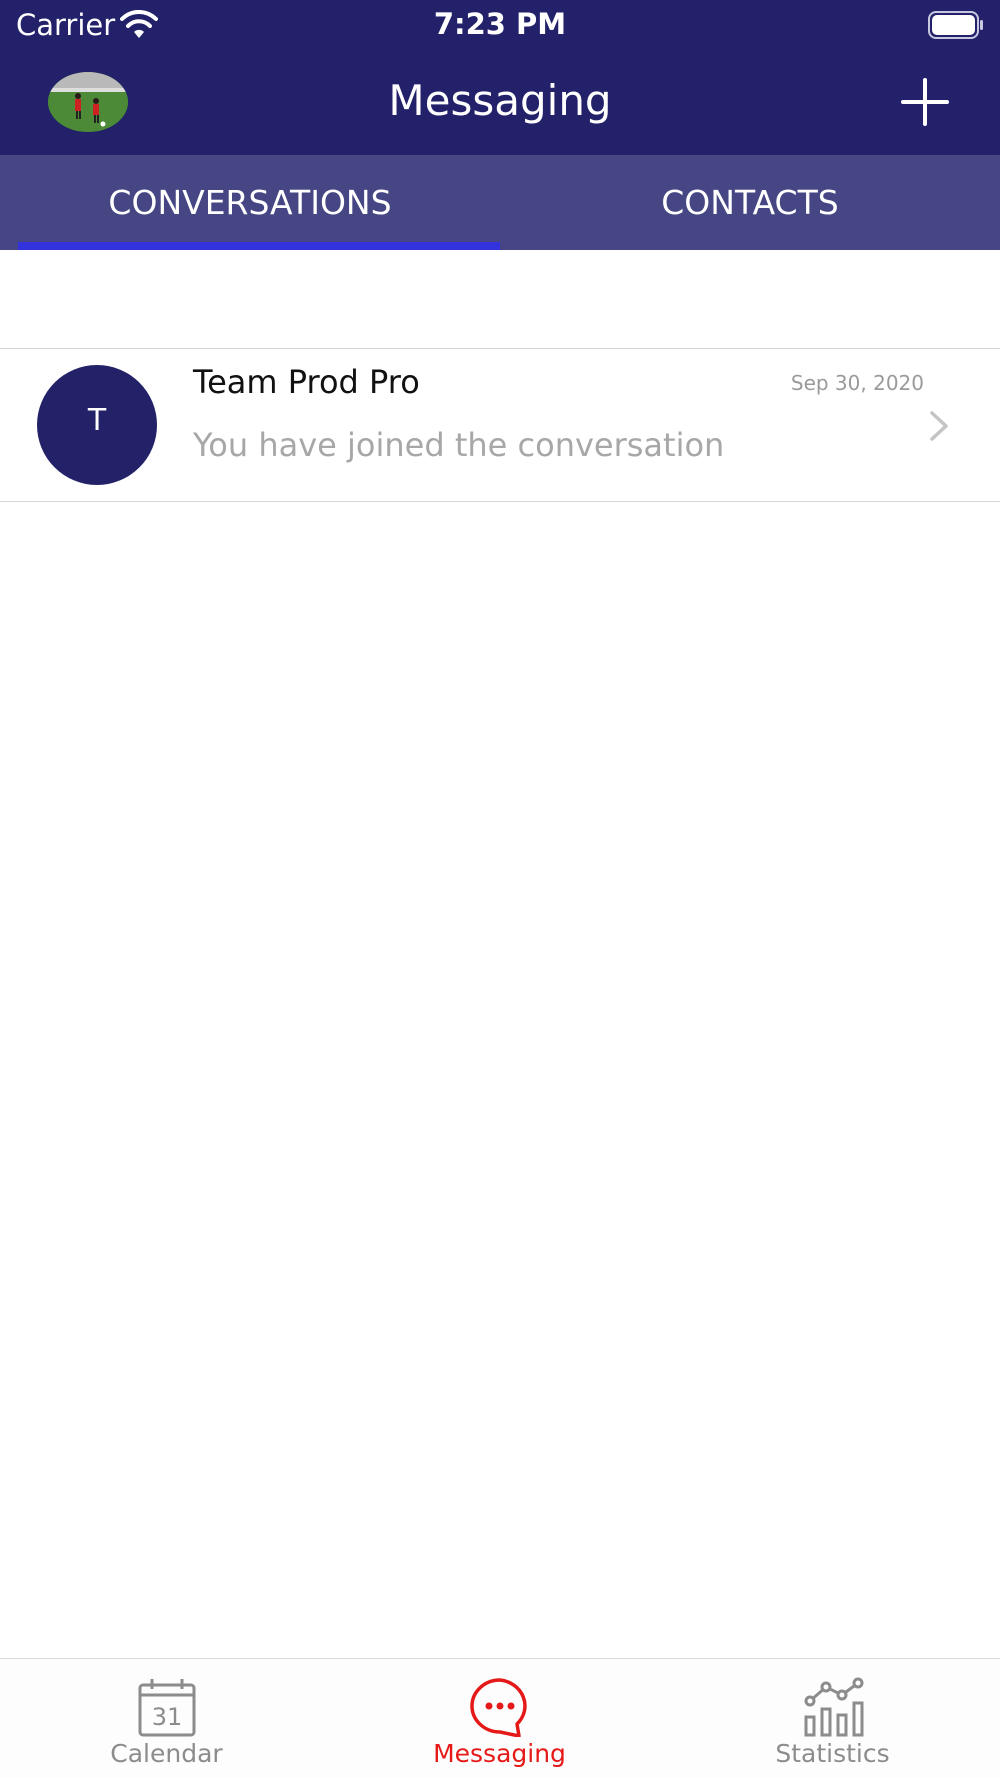  I want to click on list-header-spacer, so click(500, 299).